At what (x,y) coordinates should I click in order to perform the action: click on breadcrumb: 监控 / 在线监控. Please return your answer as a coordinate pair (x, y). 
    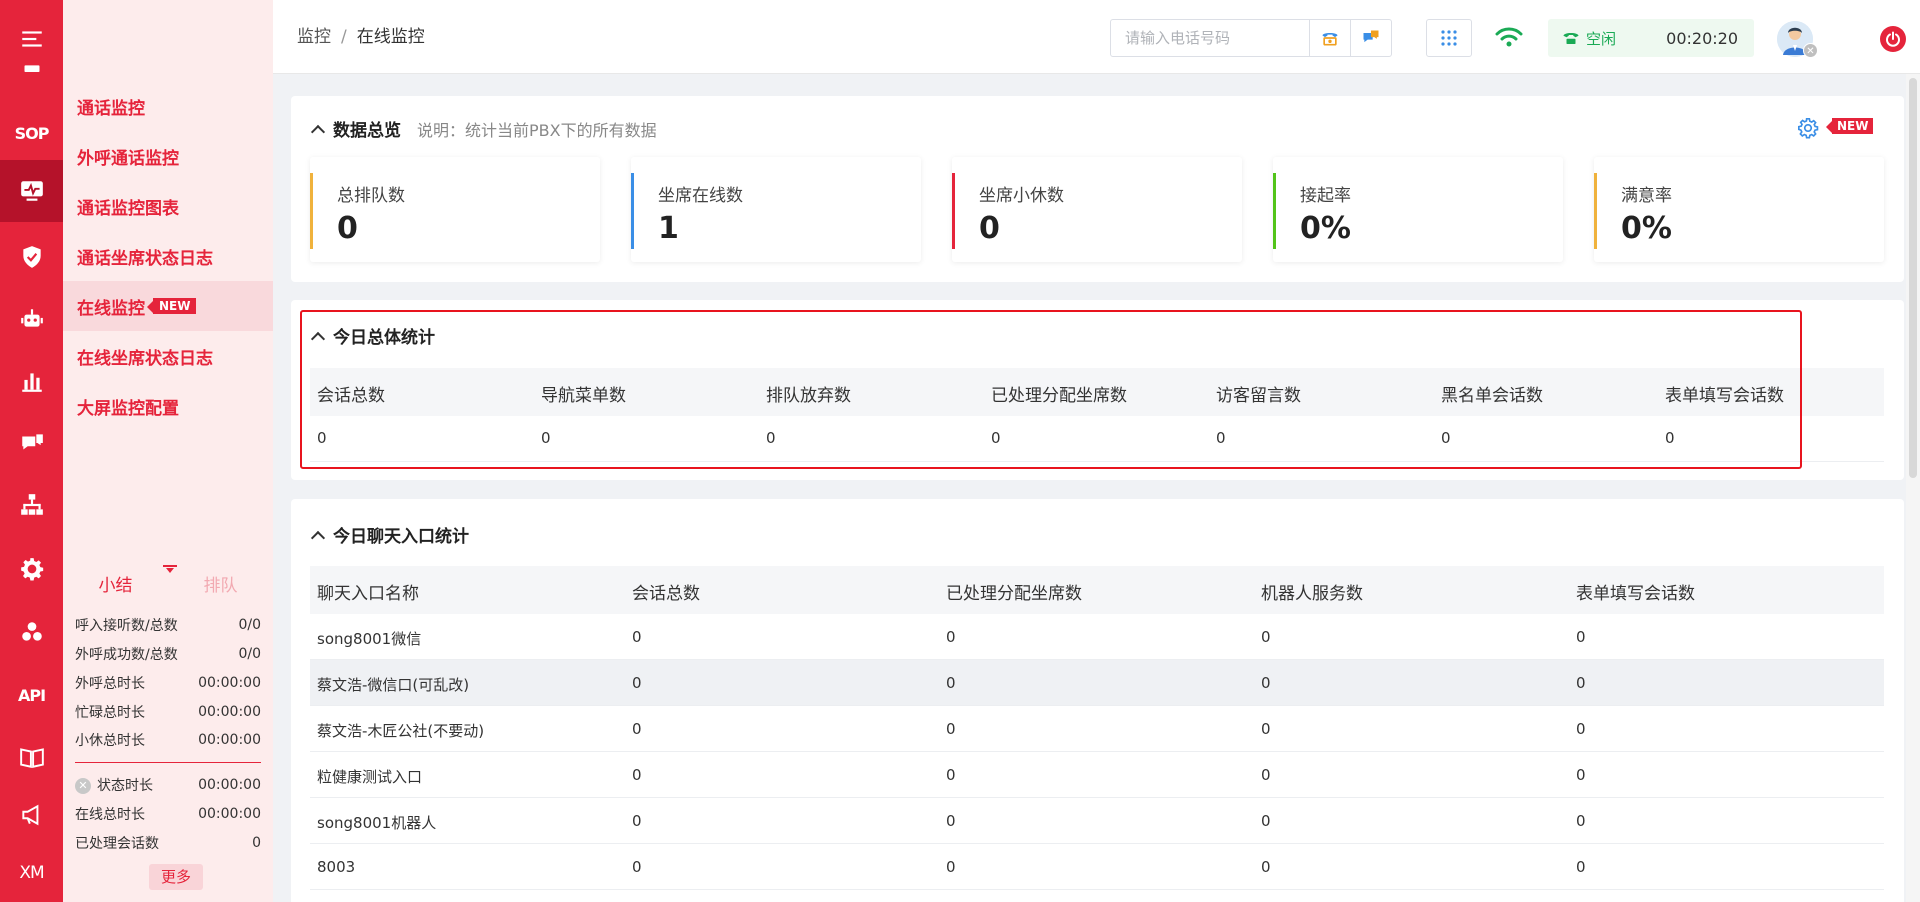
    Looking at the image, I should click on (361, 34).